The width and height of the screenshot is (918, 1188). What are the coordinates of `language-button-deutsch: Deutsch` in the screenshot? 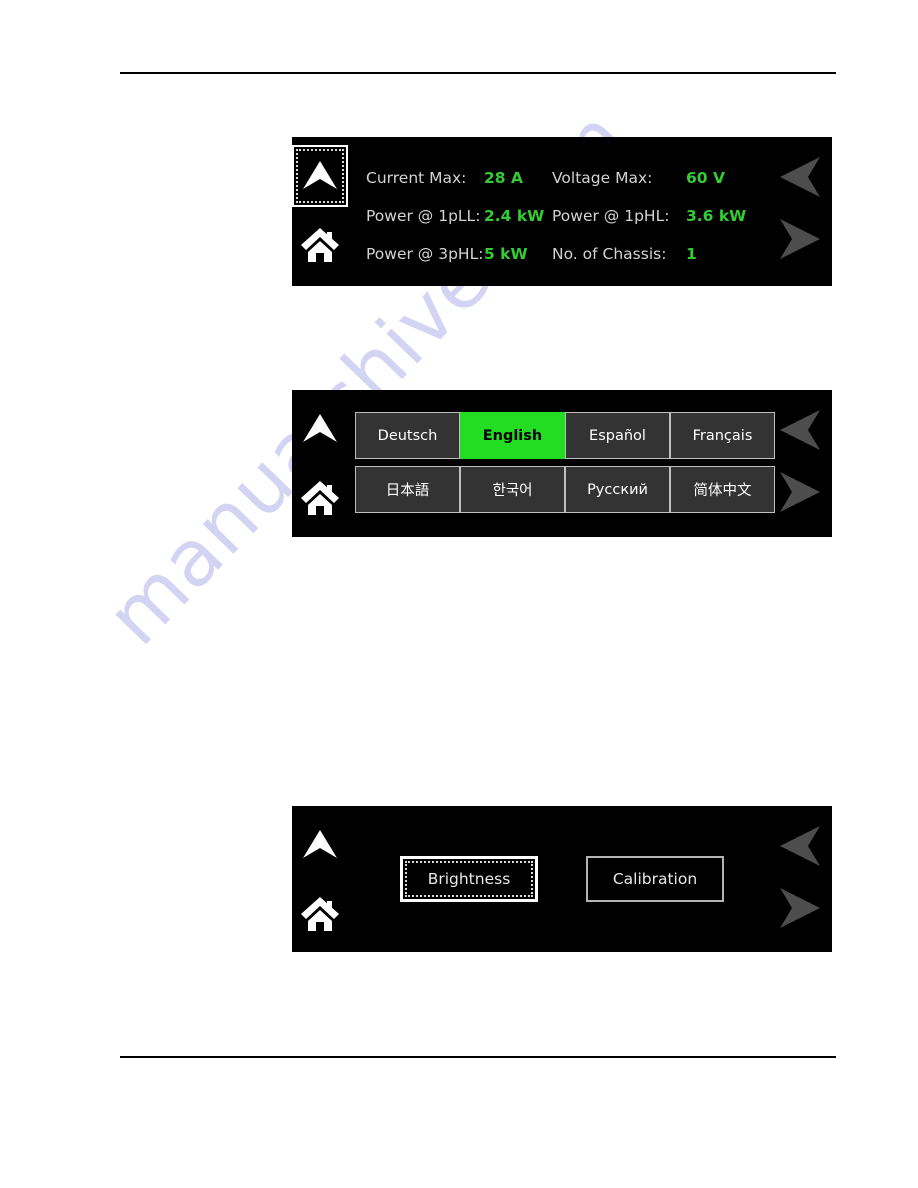 It's located at (407, 435).